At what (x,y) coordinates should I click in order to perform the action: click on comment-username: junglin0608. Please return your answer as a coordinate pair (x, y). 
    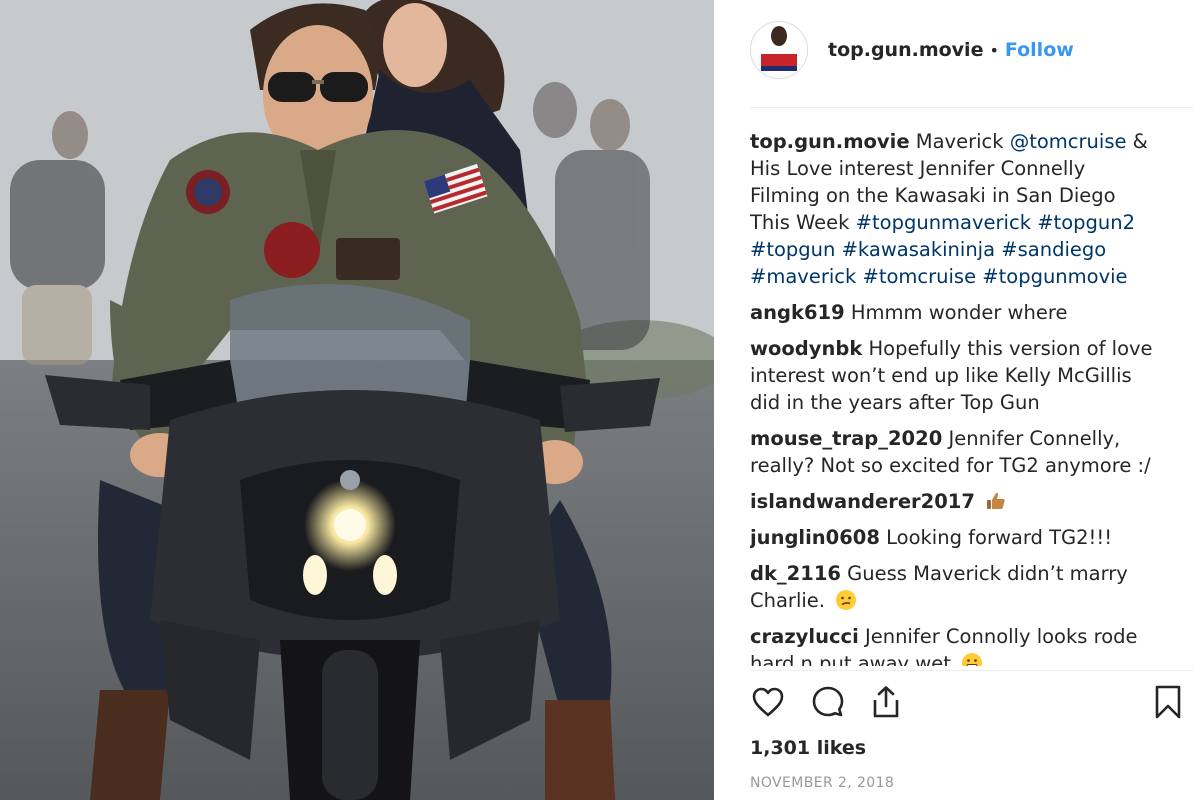
    Looking at the image, I should click on (815, 537).